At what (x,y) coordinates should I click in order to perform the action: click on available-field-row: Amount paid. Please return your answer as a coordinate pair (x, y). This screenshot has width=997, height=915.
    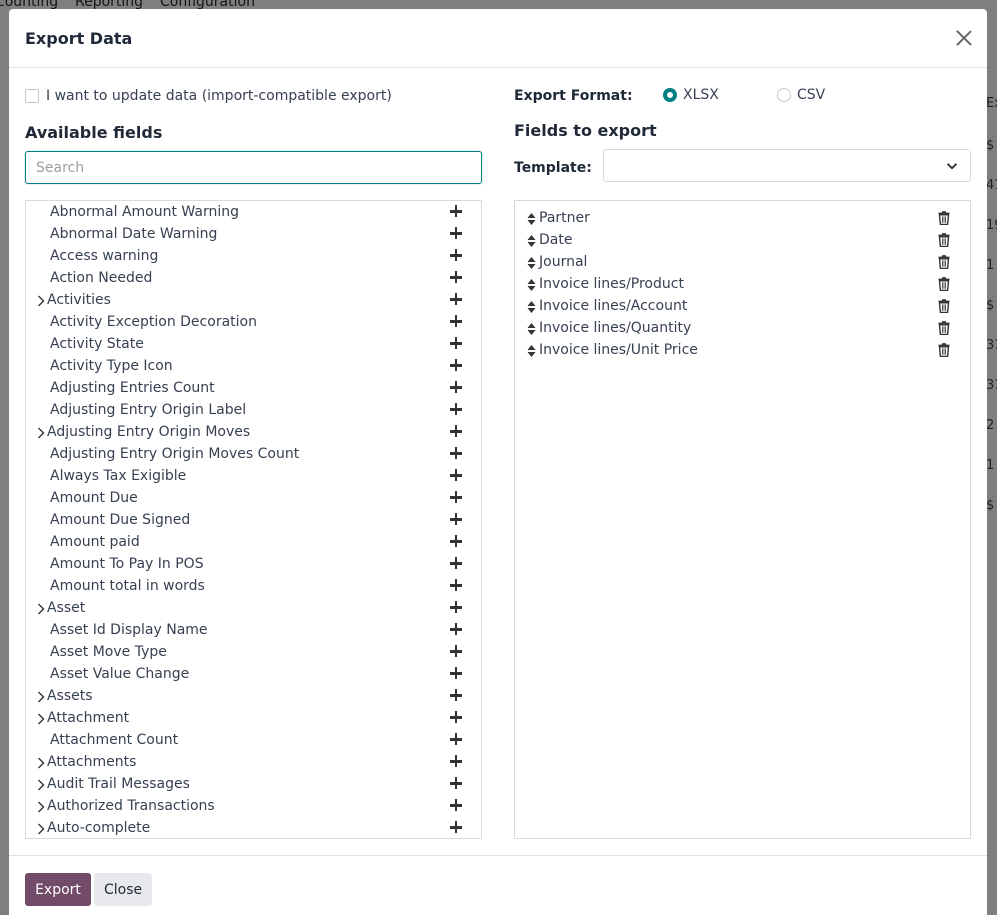
    Looking at the image, I should click on (253, 543).